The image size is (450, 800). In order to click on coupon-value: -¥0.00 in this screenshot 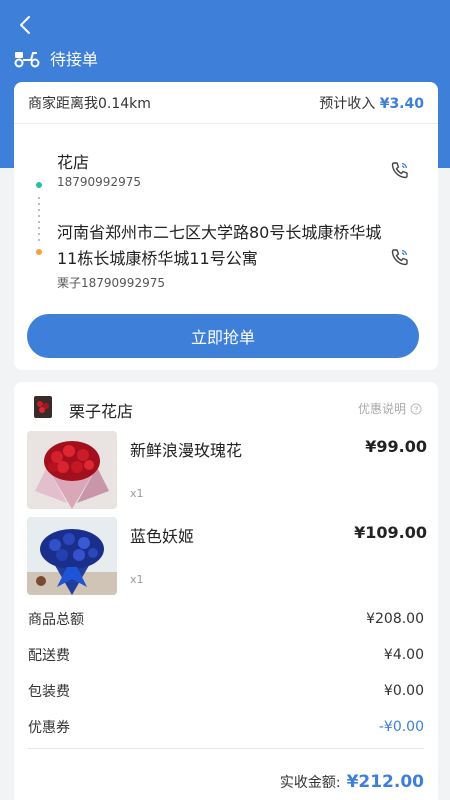, I will do `click(401, 727)`.